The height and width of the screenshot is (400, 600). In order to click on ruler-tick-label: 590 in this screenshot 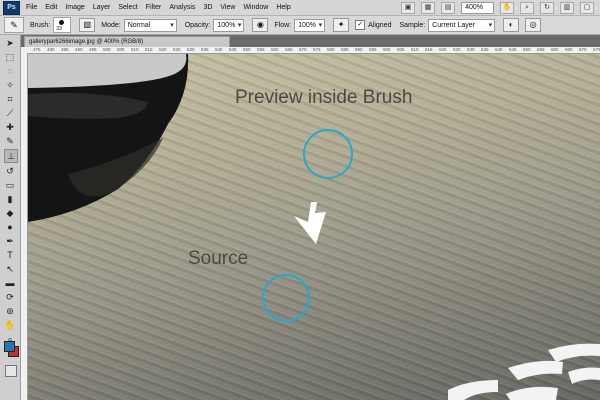, I will do `click(359, 49)`.